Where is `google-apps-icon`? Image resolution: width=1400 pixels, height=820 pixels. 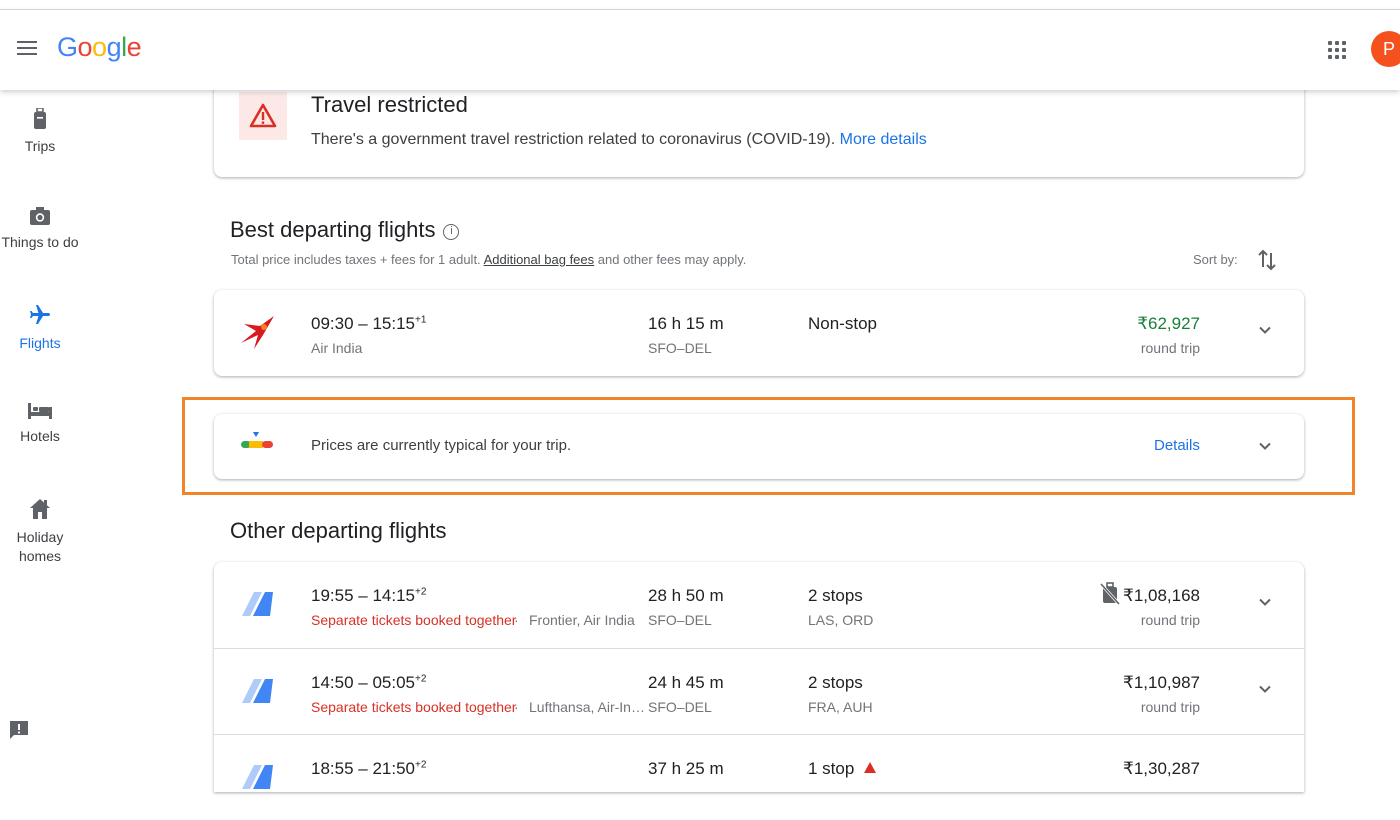
google-apps-icon is located at coordinates (1337, 50).